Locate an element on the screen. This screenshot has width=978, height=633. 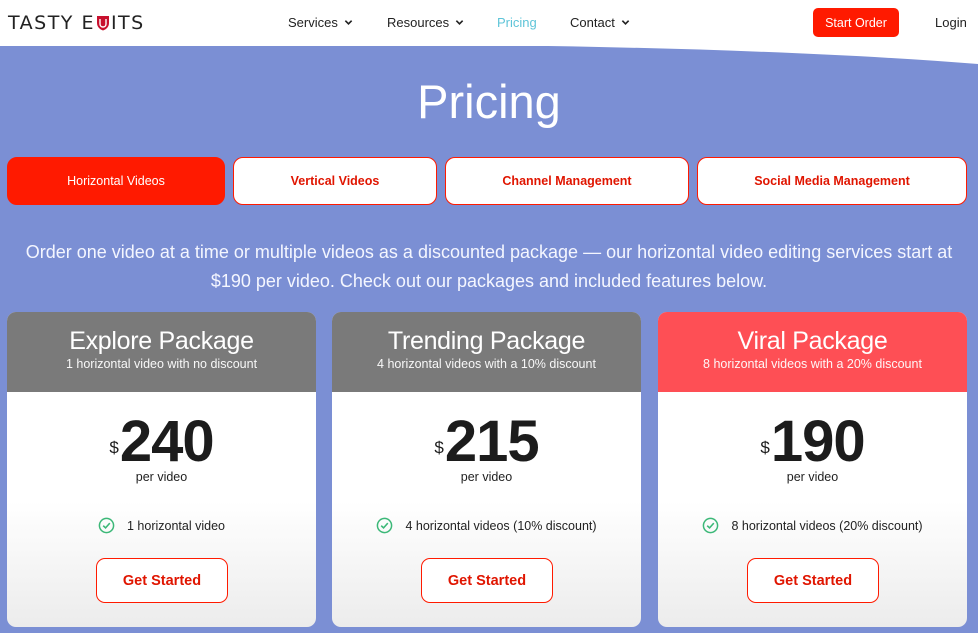
tab-horizontal-videos: Horizontal Videos is located at coordinates (116, 181).